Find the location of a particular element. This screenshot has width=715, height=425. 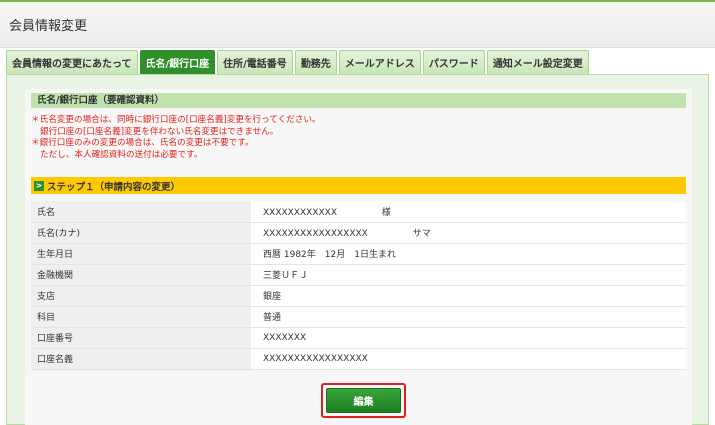

table-row: 口座名義 XXXXXXXXXXXXXXXXX is located at coordinates (358, 359).